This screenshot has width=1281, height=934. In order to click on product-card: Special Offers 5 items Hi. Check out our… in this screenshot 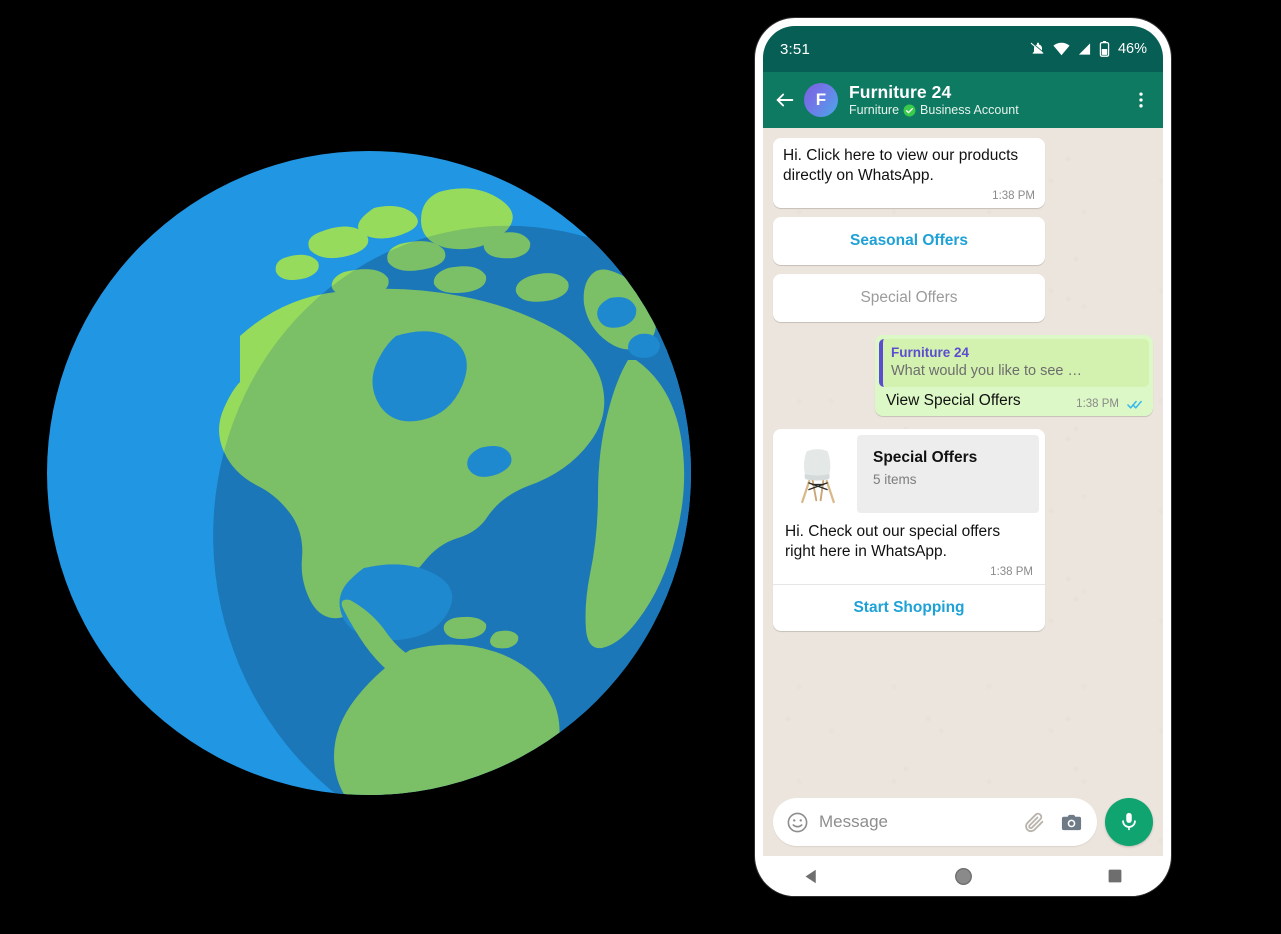, I will do `click(909, 530)`.